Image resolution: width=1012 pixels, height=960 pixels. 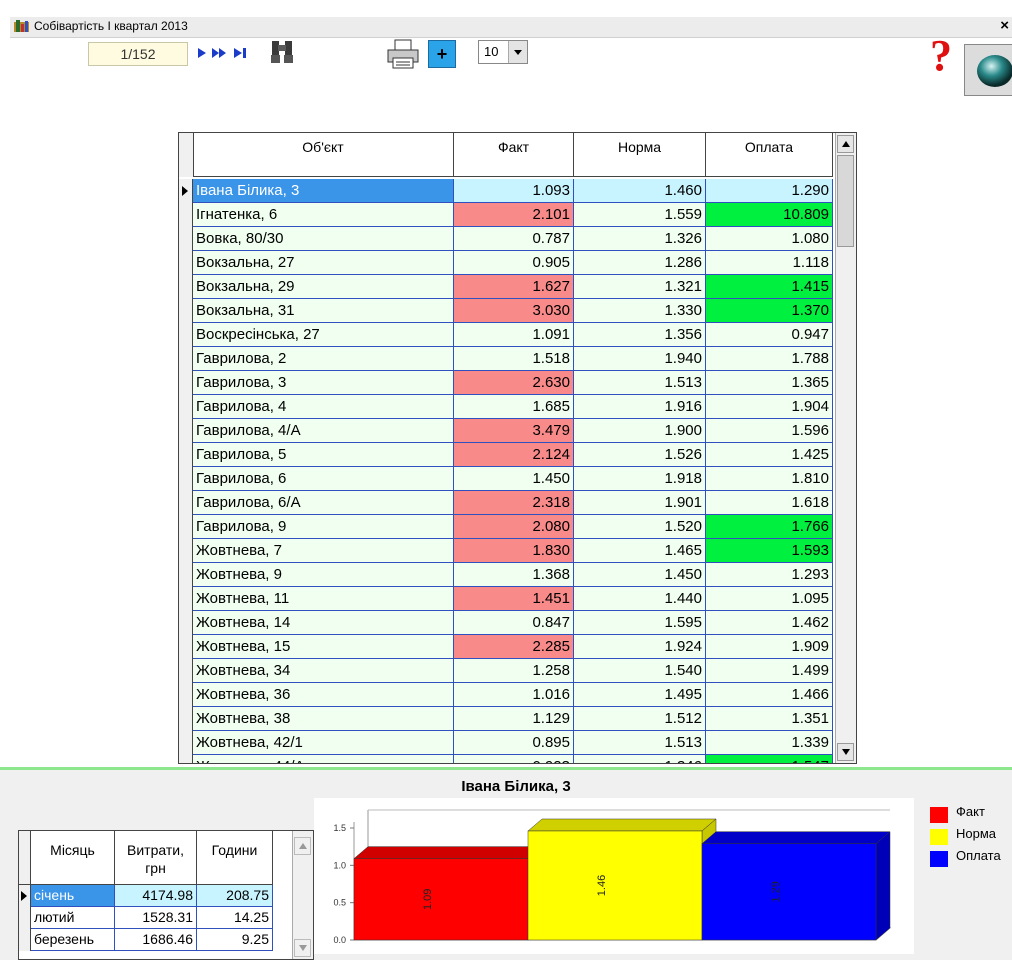 What do you see at coordinates (323, 599) in the screenshot?
I see `cell-object: Жовтнева, 11` at bounding box center [323, 599].